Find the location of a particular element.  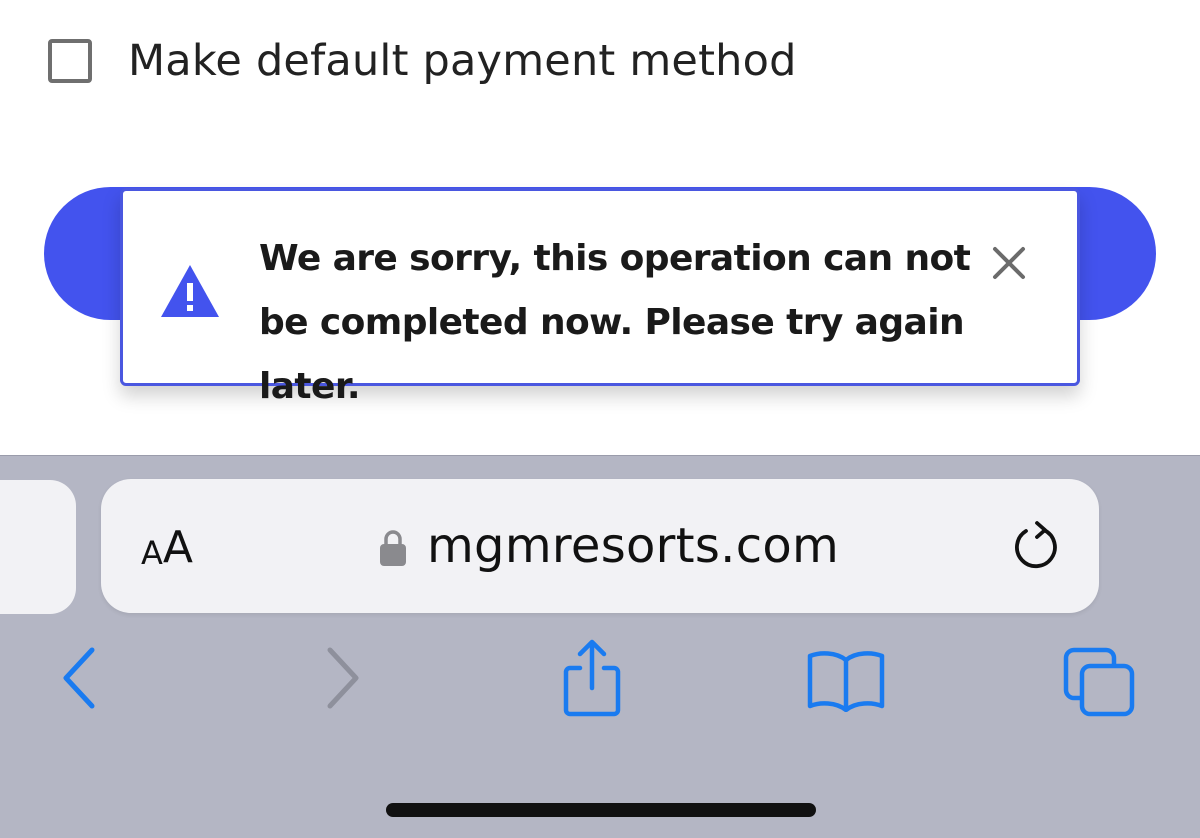

url-text: mgmresorts.com is located at coordinates (633, 546).